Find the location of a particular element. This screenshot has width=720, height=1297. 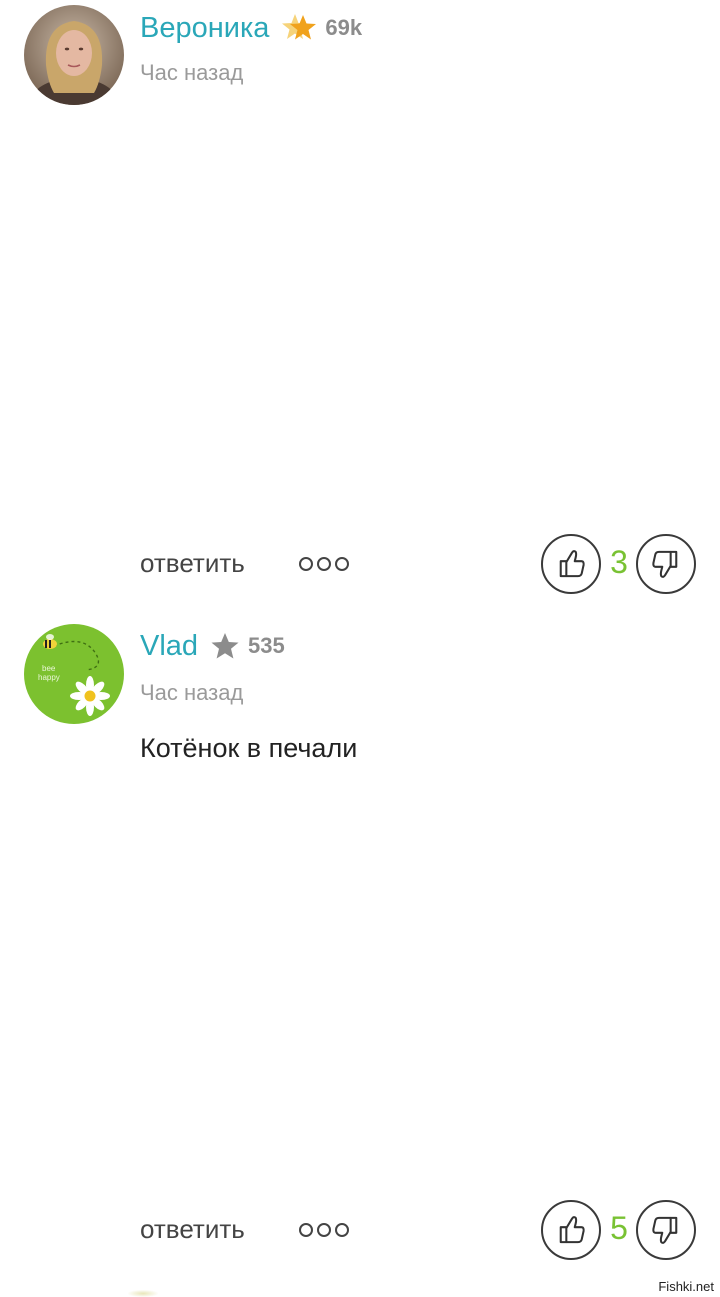

watermark: Fishki.net is located at coordinates (686, 1286).